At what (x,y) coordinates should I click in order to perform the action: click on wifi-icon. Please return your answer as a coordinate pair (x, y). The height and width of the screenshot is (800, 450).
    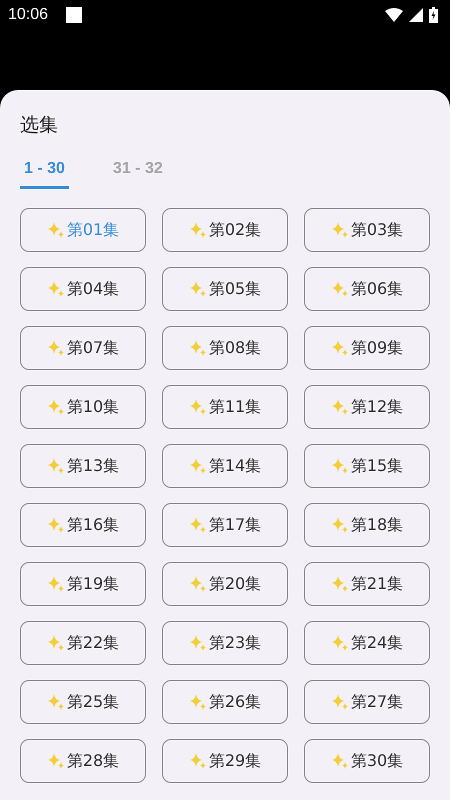
    Looking at the image, I should click on (394, 15).